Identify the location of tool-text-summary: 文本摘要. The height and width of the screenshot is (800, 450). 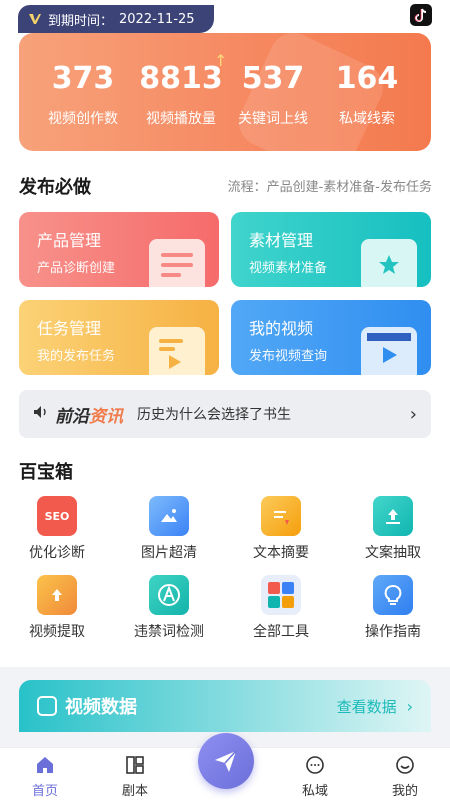
(281, 529).